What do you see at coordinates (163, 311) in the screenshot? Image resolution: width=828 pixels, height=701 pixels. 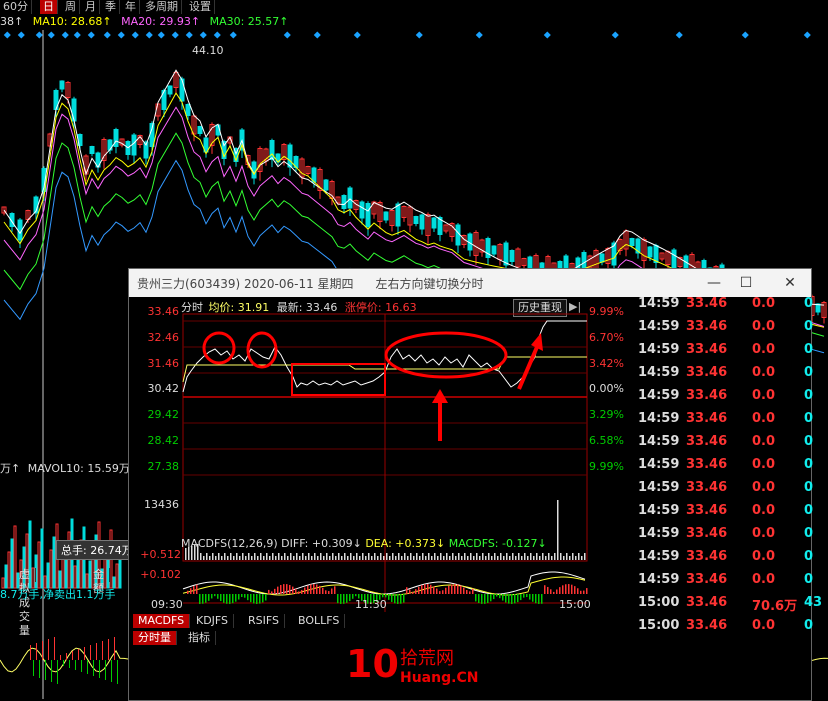 I see `price-tick: 33.46` at bounding box center [163, 311].